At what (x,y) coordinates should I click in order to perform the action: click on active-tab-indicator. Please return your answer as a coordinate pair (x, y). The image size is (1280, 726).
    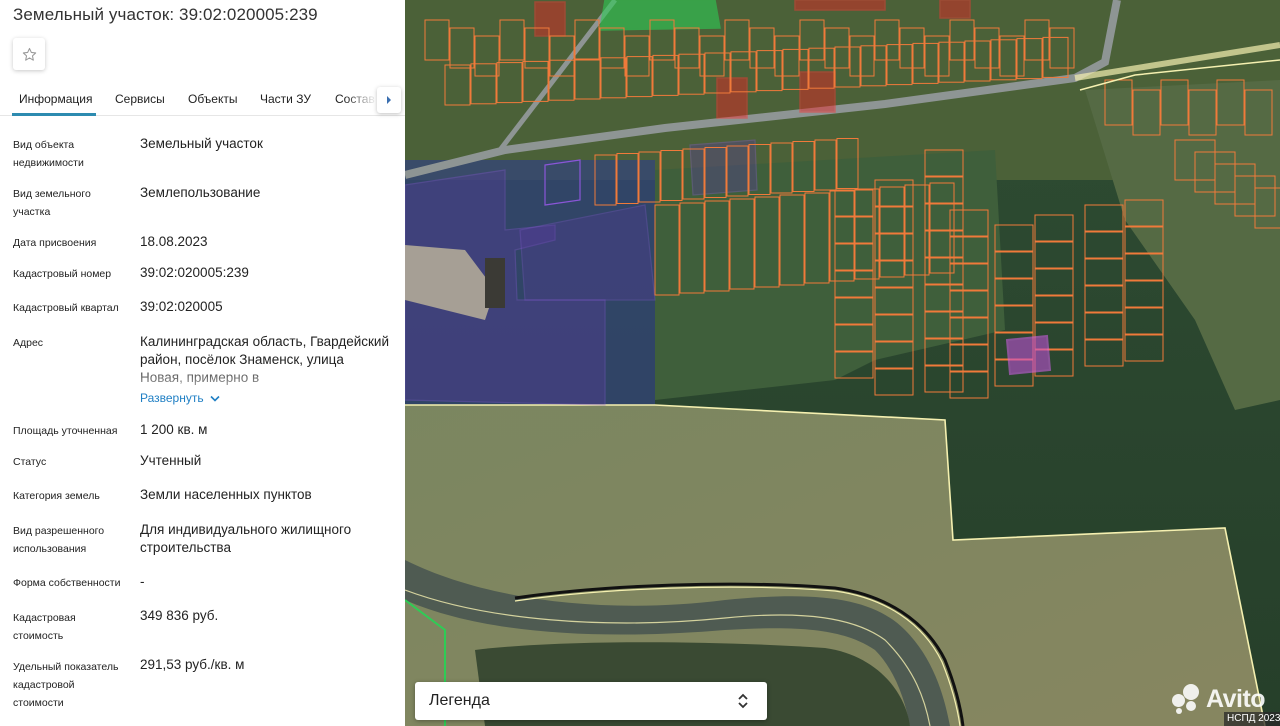
    Looking at the image, I should click on (54, 114).